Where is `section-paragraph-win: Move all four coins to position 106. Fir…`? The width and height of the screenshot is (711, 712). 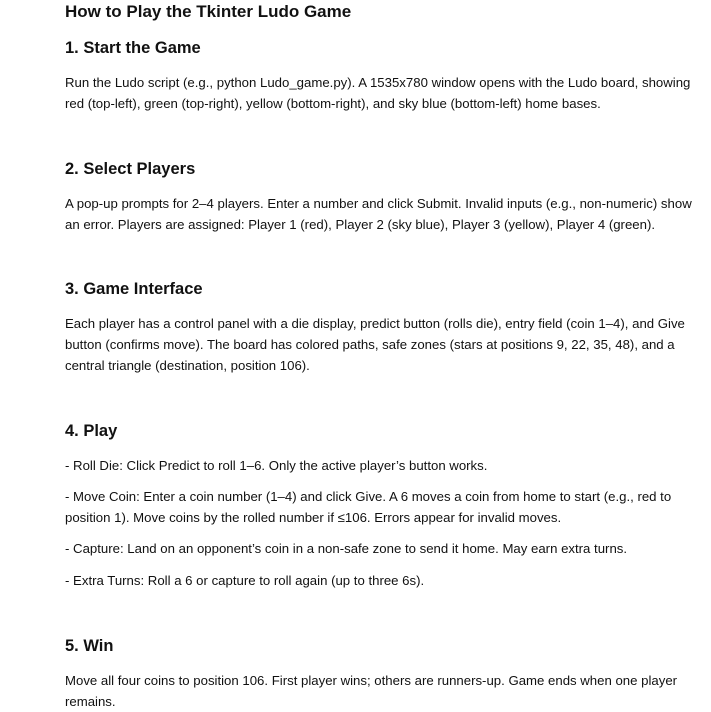
section-paragraph-win: Move all four coins to position 106. Fir… is located at coordinates (371, 691).